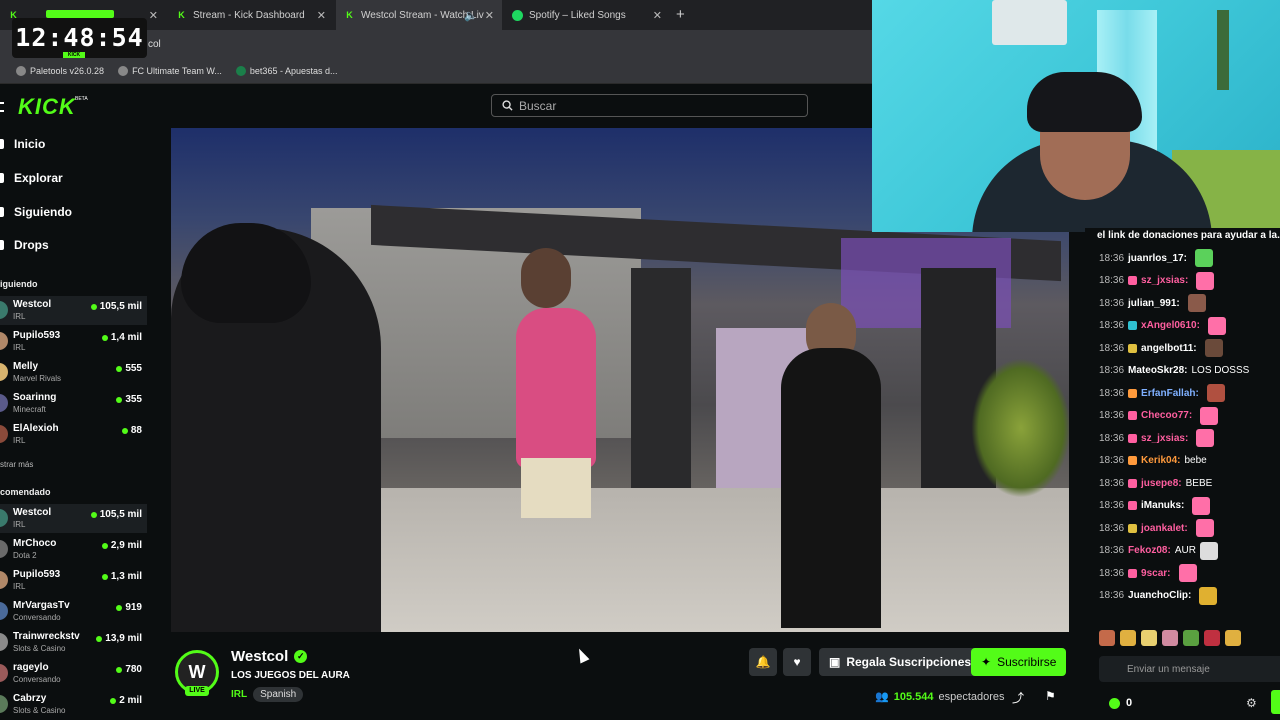  I want to click on chat-username: juanrlos_17:, so click(1157, 258).